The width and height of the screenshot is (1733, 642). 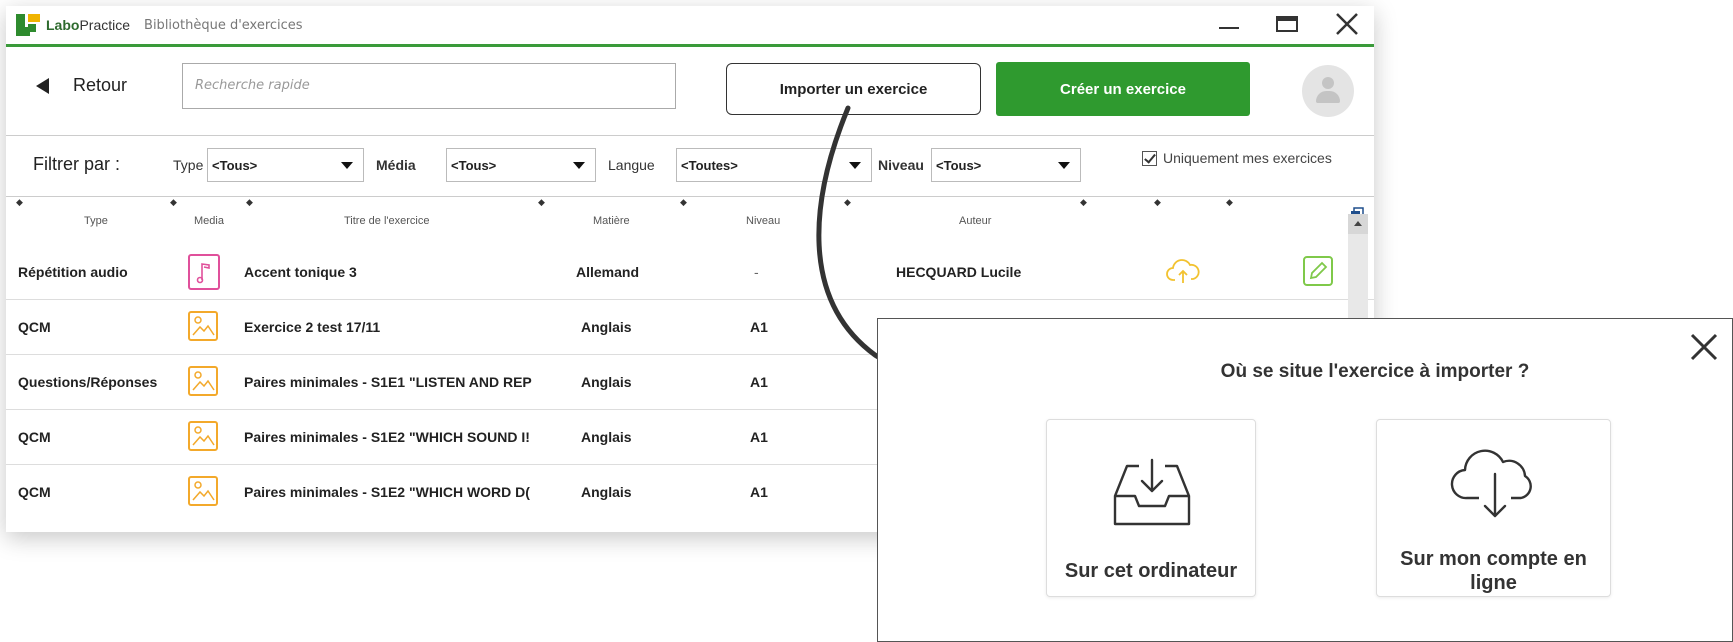 I want to click on close-dialog-button, so click(x=1704, y=347).